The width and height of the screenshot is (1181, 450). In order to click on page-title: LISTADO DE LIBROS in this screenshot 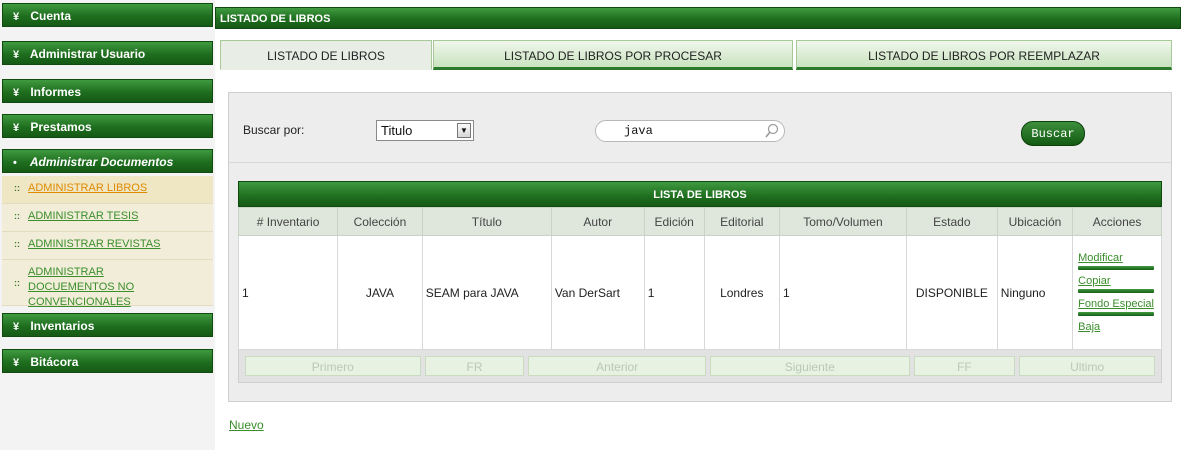, I will do `click(698, 18)`.